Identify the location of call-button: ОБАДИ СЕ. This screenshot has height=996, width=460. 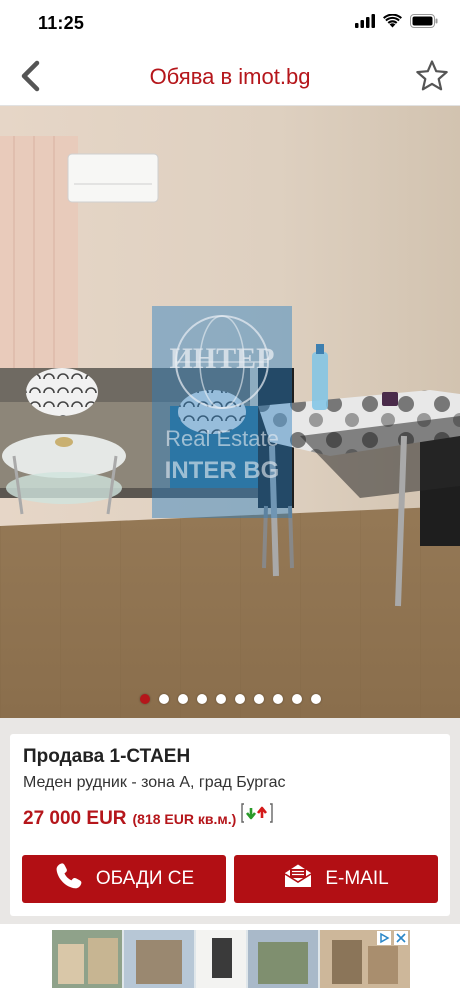
(124, 879).